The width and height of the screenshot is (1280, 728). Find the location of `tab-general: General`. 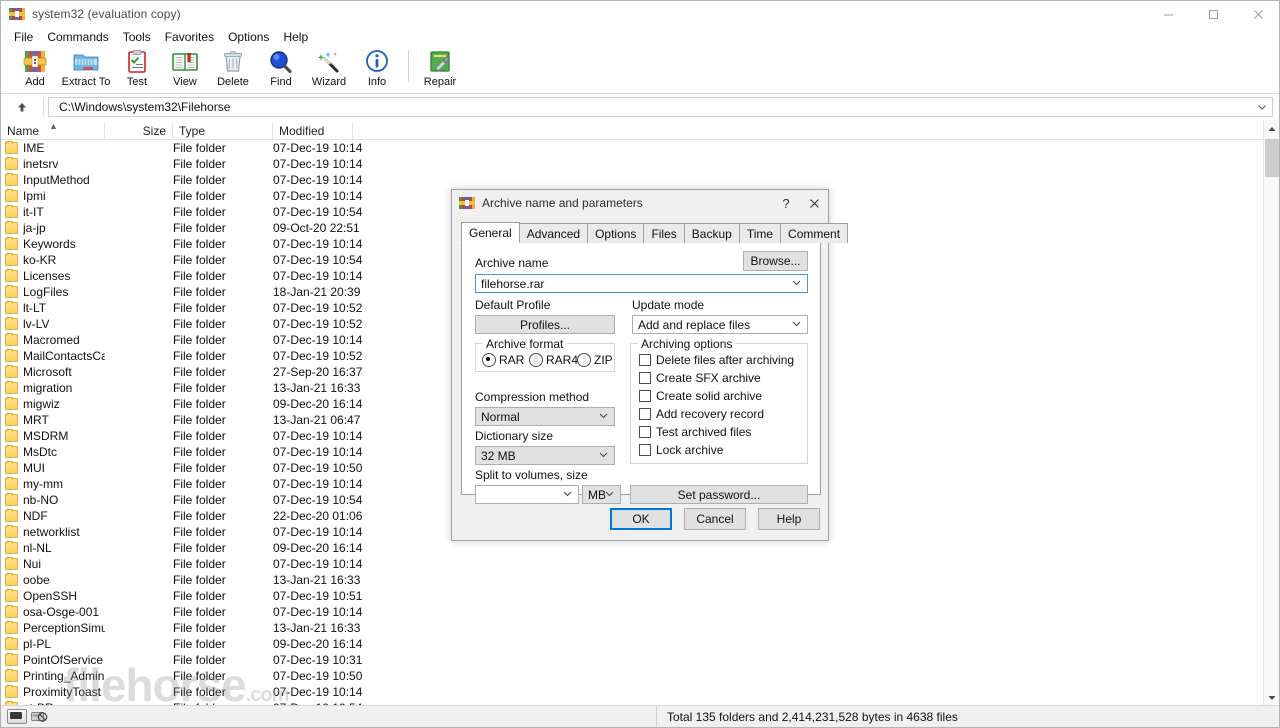

tab-general: General is located at coordinates (490, 232).